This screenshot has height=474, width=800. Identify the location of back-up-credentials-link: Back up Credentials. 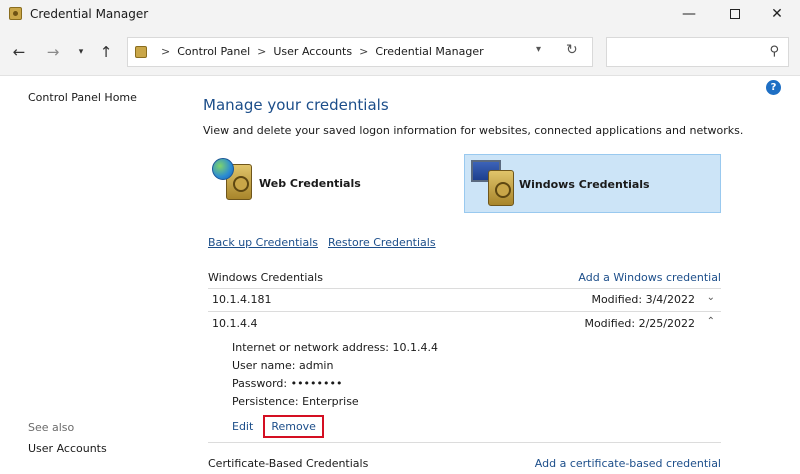
(263, 242).